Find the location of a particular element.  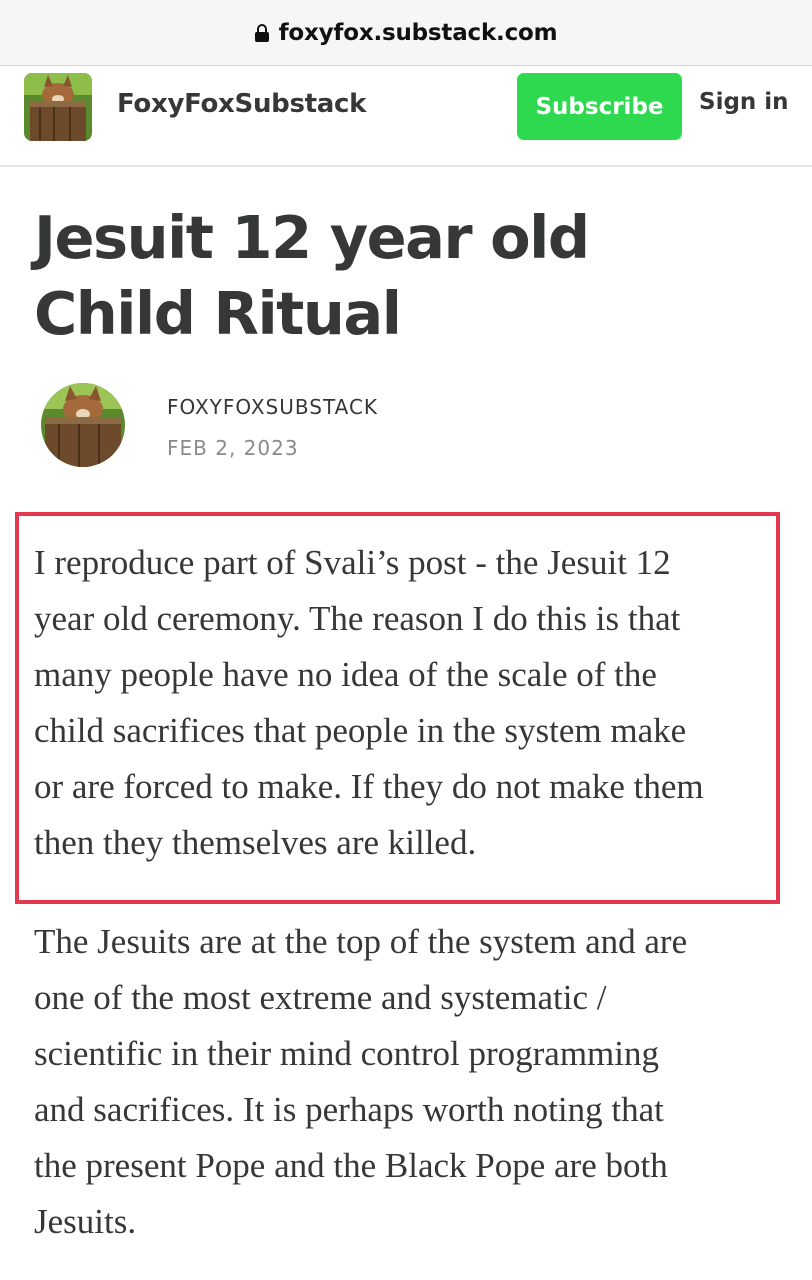

post-title-line: Child Ritual is located at coordinates (218, 313).